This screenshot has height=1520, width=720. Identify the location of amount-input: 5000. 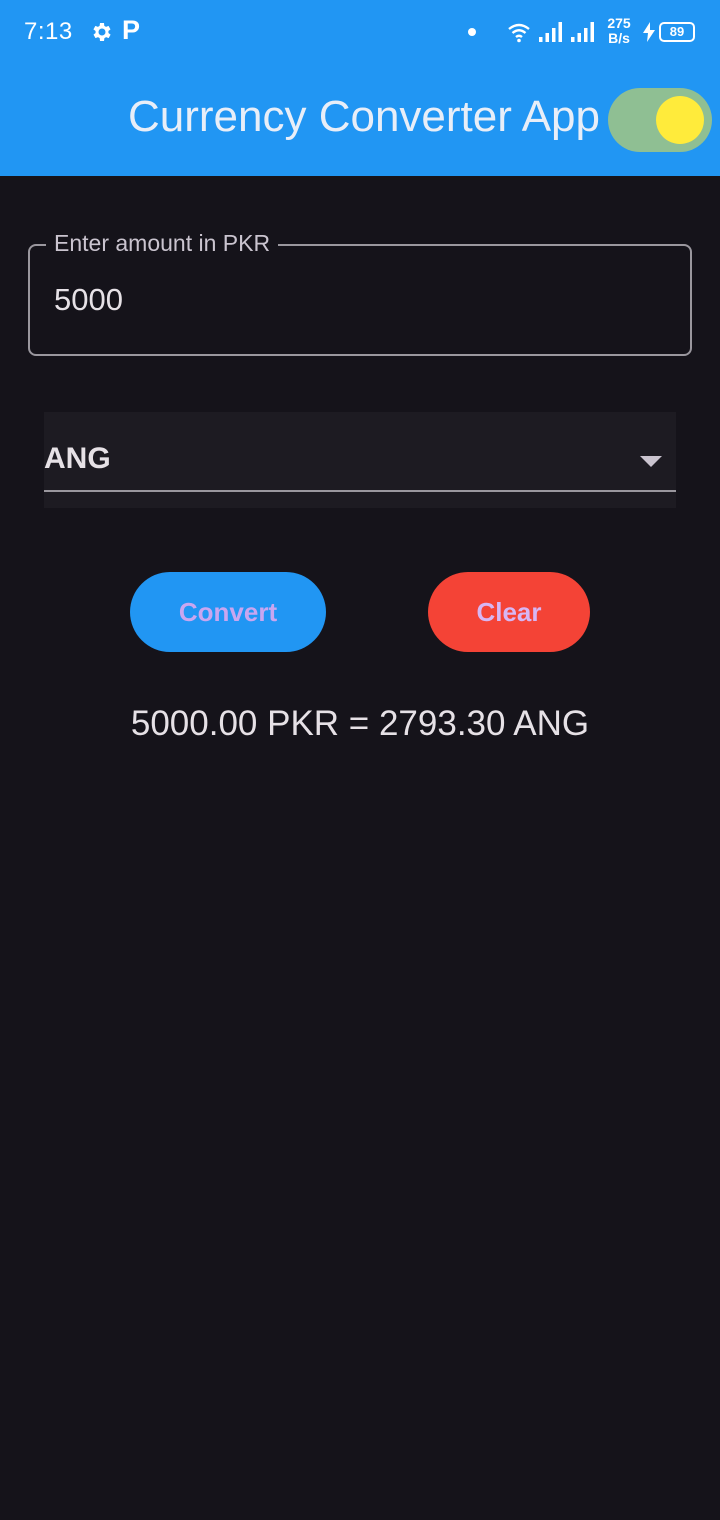
(88, 300).